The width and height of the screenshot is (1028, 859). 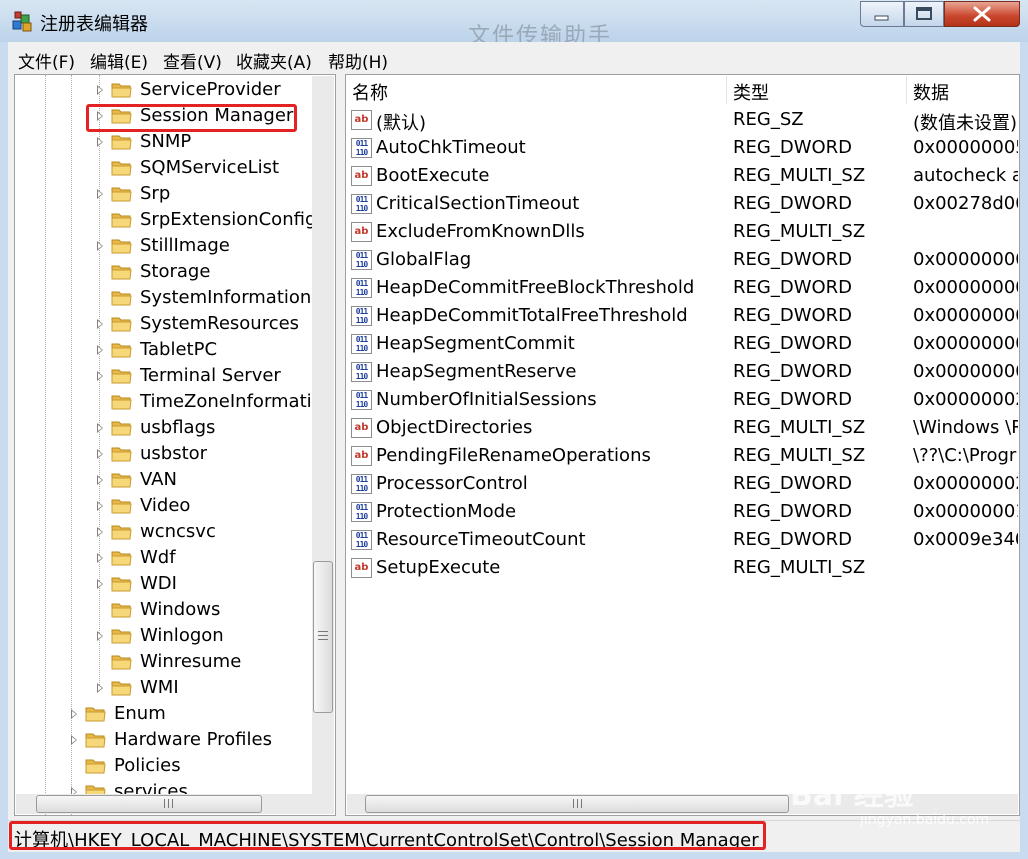 I want to click on tree-item: Hardware Profiles, so click(x=165, y=740).